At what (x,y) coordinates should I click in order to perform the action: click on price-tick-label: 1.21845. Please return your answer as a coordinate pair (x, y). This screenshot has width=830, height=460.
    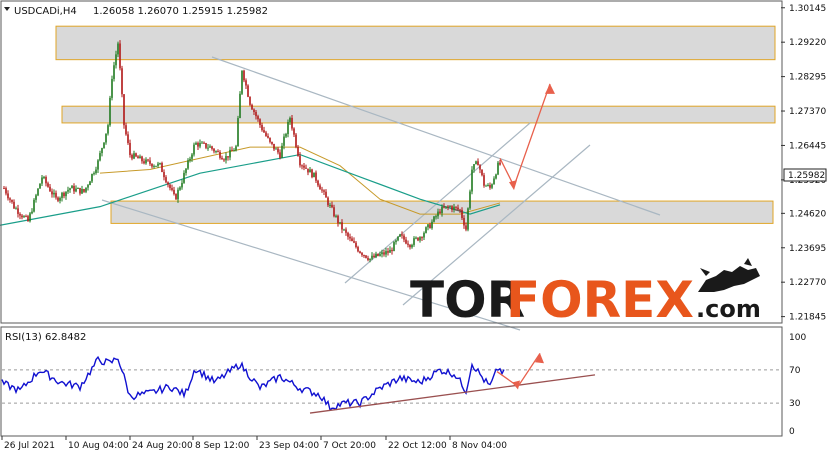
    Looking at the image, I should click on (807, 318).